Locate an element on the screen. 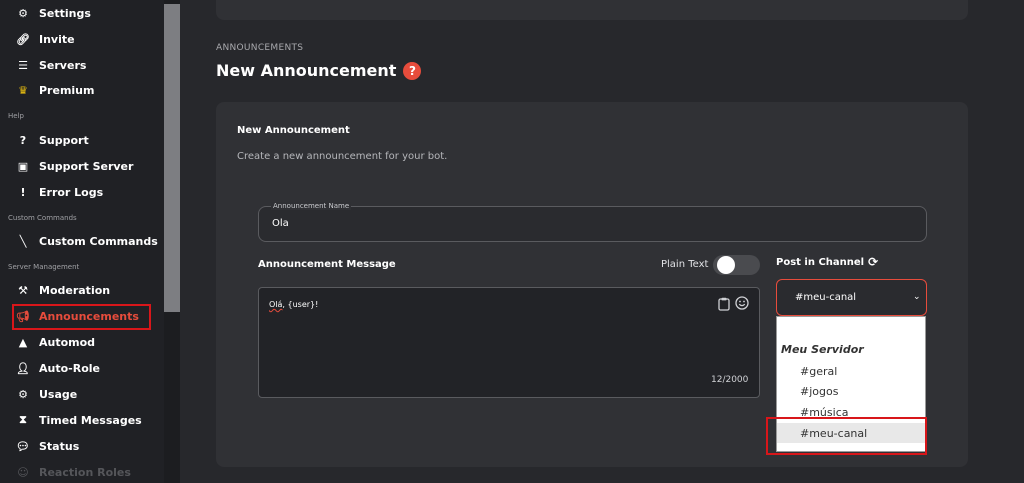 The image size is (1024, 483). page-title-text: New Announcement is located at coordinates (306, 70).